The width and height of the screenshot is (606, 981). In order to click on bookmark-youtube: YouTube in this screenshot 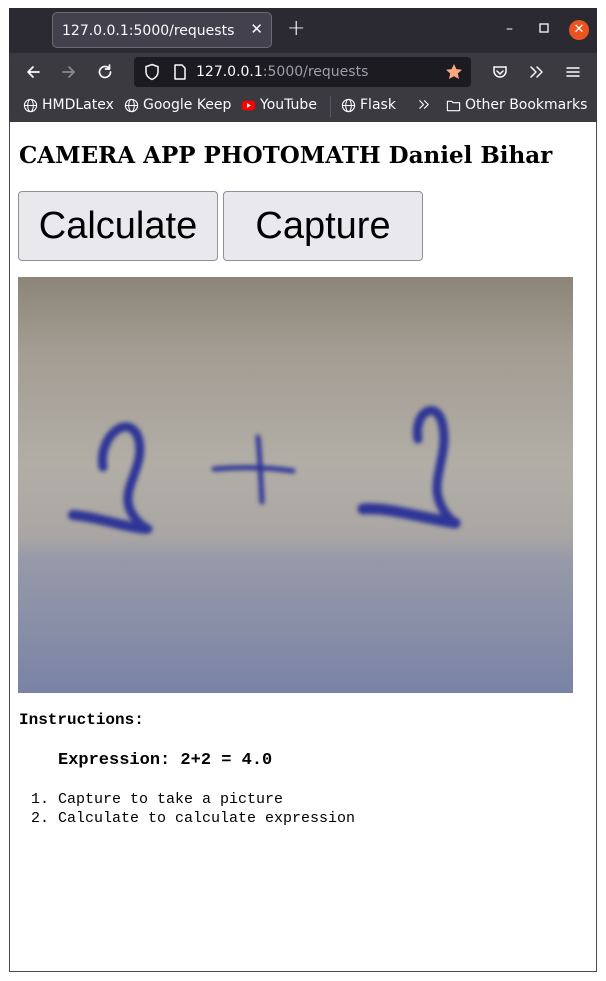, I will do `click(279, 105)`.